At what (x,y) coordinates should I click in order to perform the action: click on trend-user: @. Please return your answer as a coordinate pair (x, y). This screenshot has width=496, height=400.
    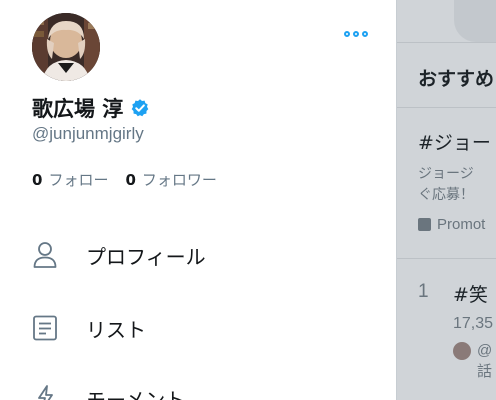
    Looking at the image, I should click on (485, 350).